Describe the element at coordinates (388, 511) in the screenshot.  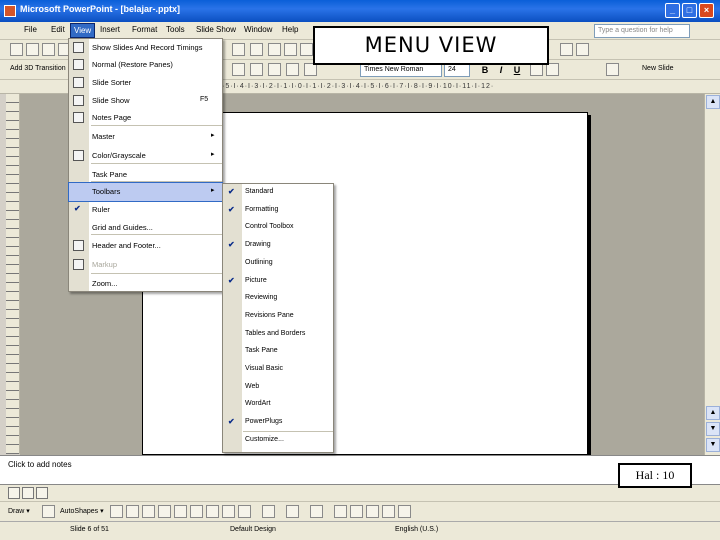
I see `shadow-style-icon` at that location.